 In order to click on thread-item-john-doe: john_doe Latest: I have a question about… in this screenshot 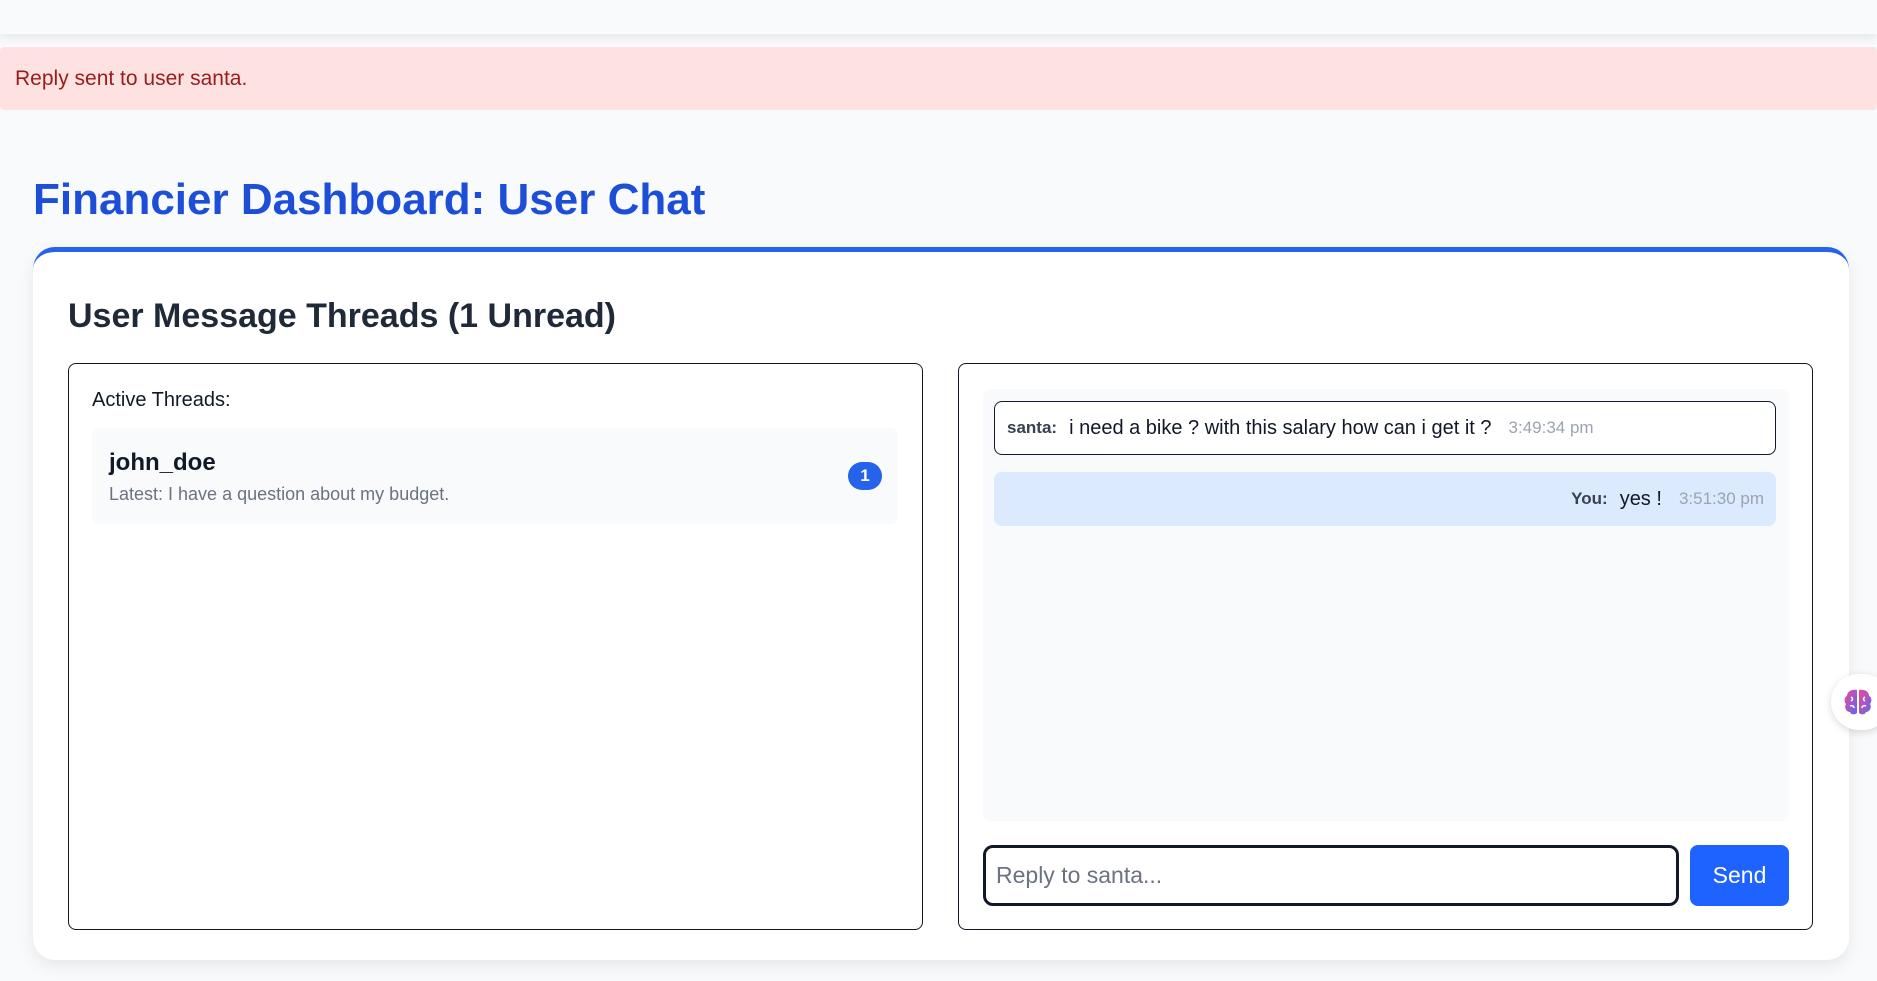, I will do `click(495, 476)`.